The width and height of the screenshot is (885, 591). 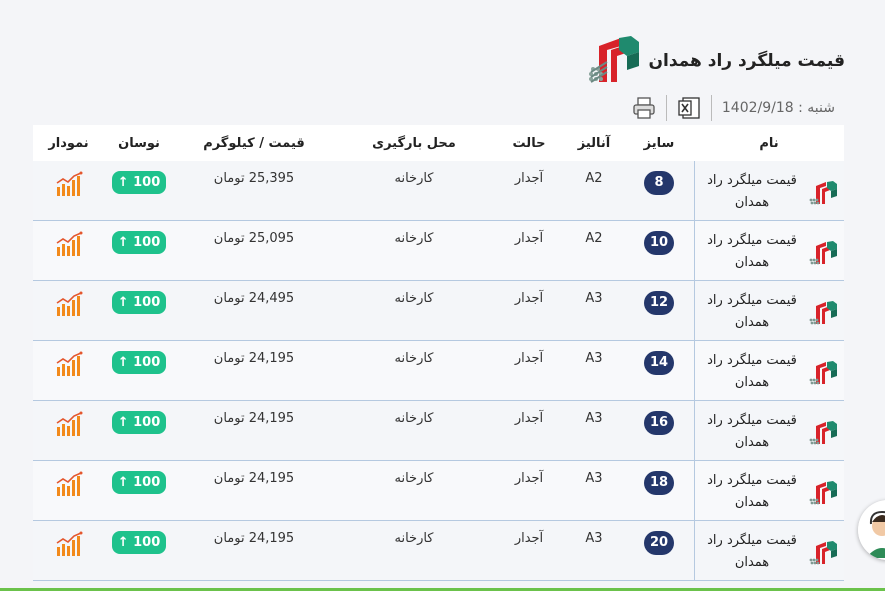 What do you see at coordinates (139, 143) in the screenshot?
I see `header-change: نوسان` at bounding box center [139, 143].